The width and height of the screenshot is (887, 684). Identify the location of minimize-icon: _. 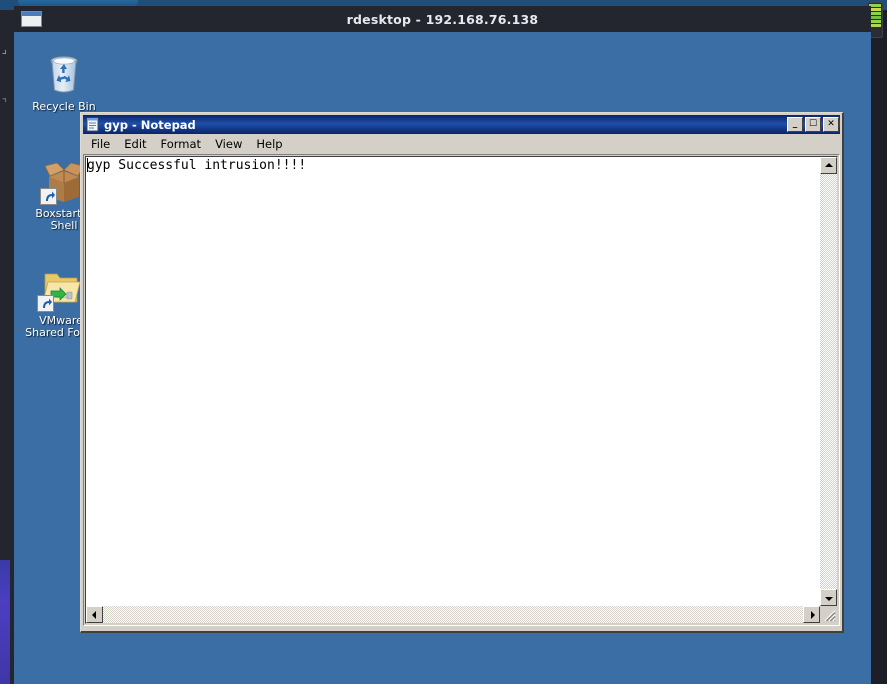
(795, 124).